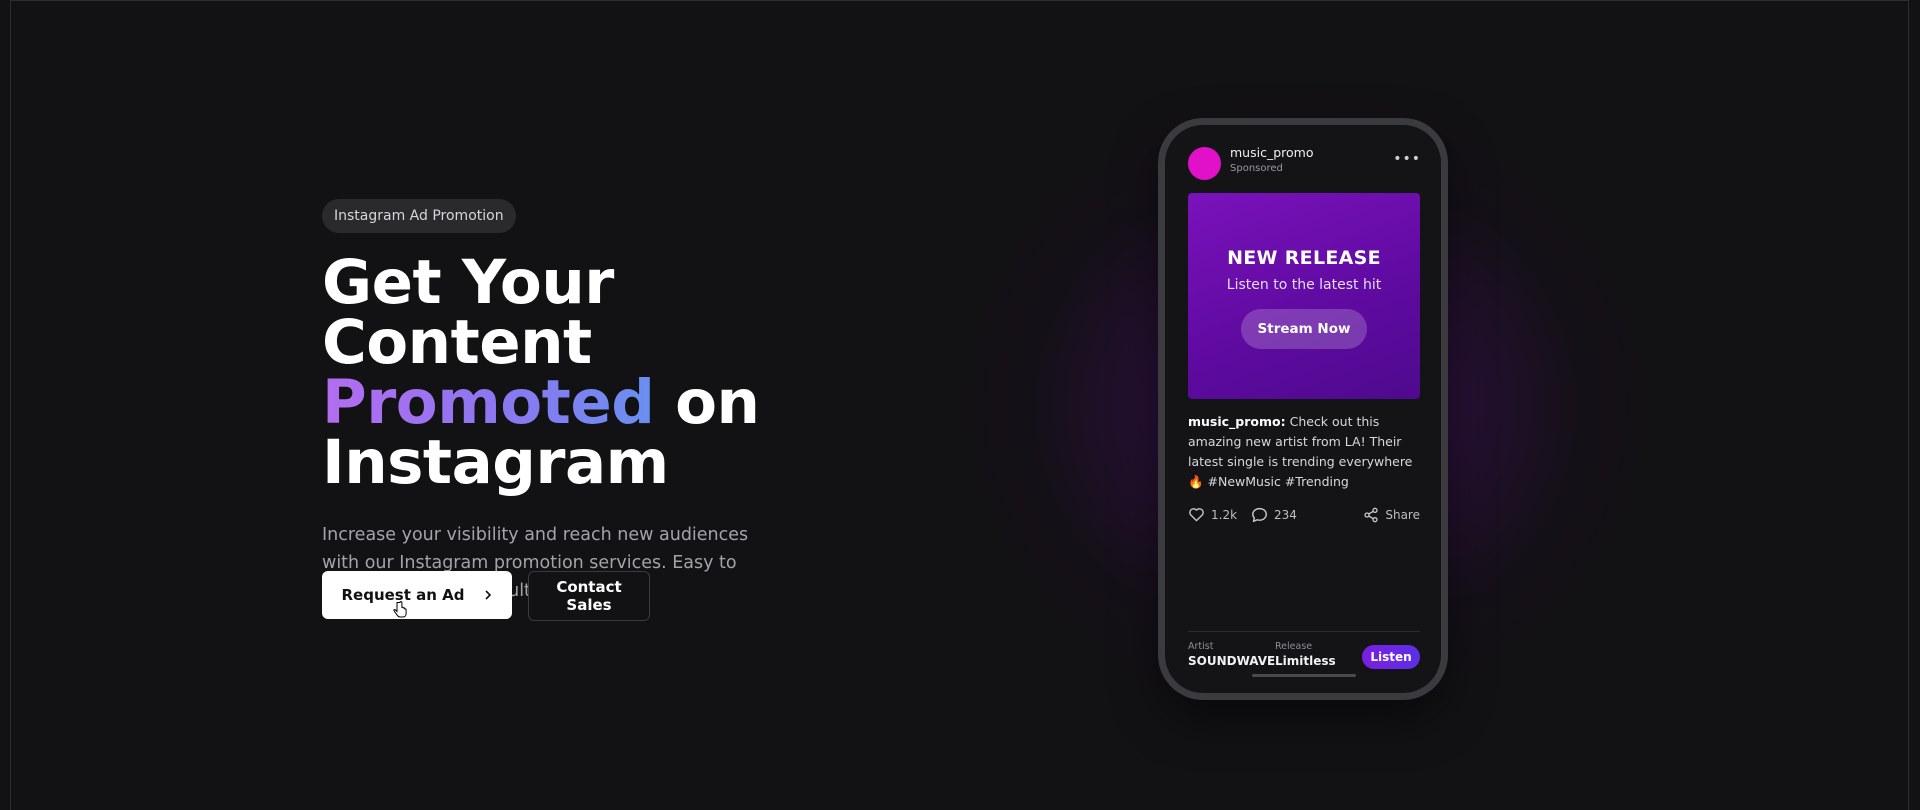 Image resolution: width=1920 pixels, height=810 pixels. I want to click on caption-username: music_promo:, so click(1237, 421).